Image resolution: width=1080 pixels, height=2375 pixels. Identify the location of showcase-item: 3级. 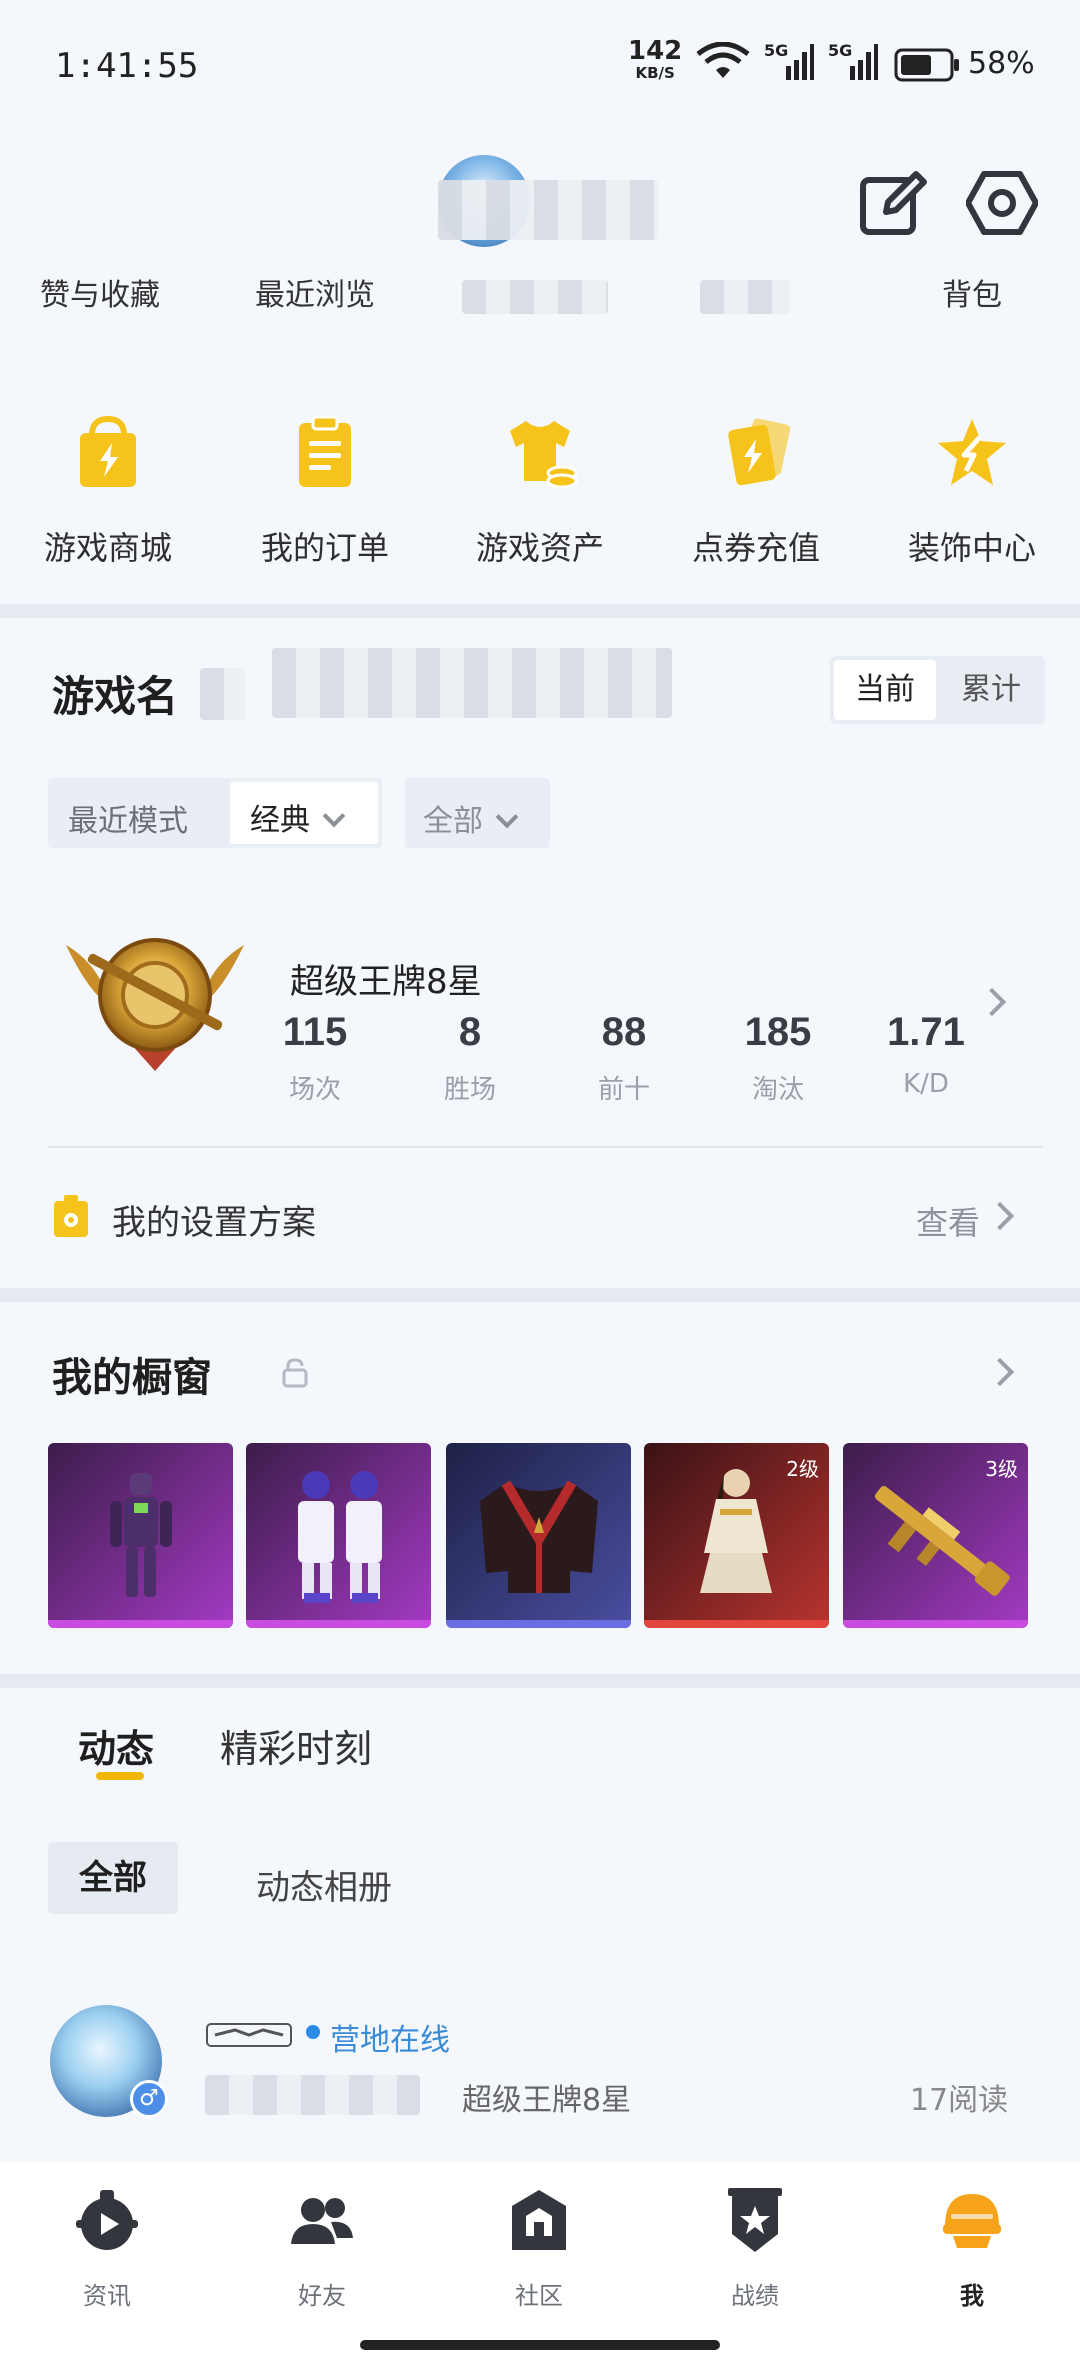
(935, 1535).